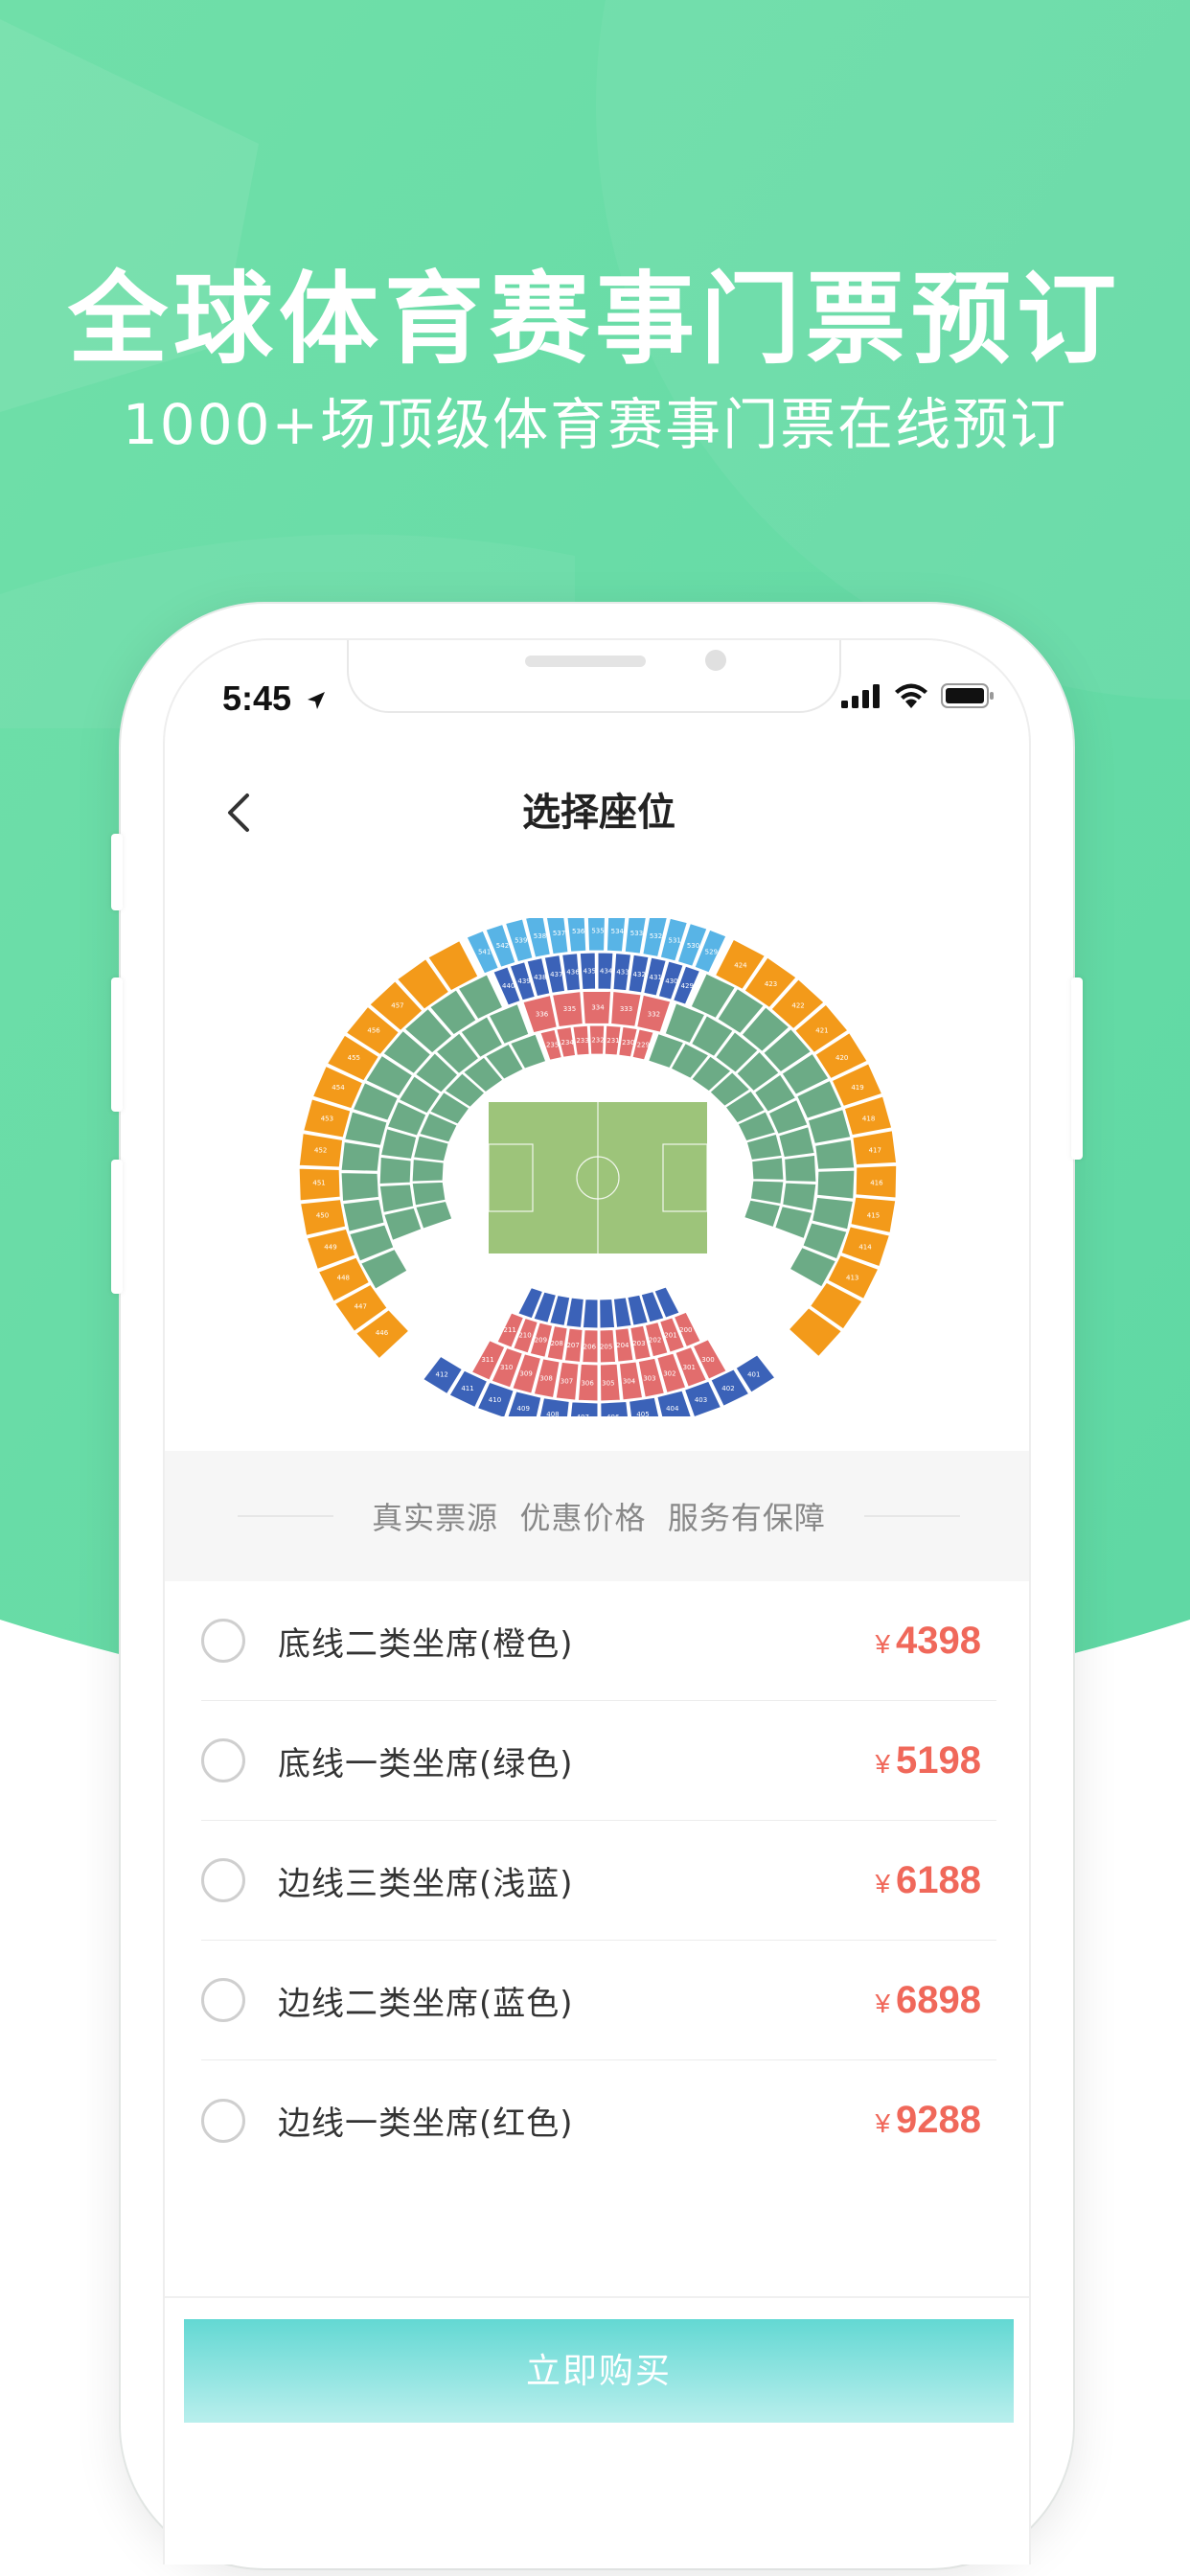 The width and height of the screenshot is (1190, 2576). Describe the element at coordinates (541, 1340) in the screenshot. I see `seat-section-label: 209` at that location.